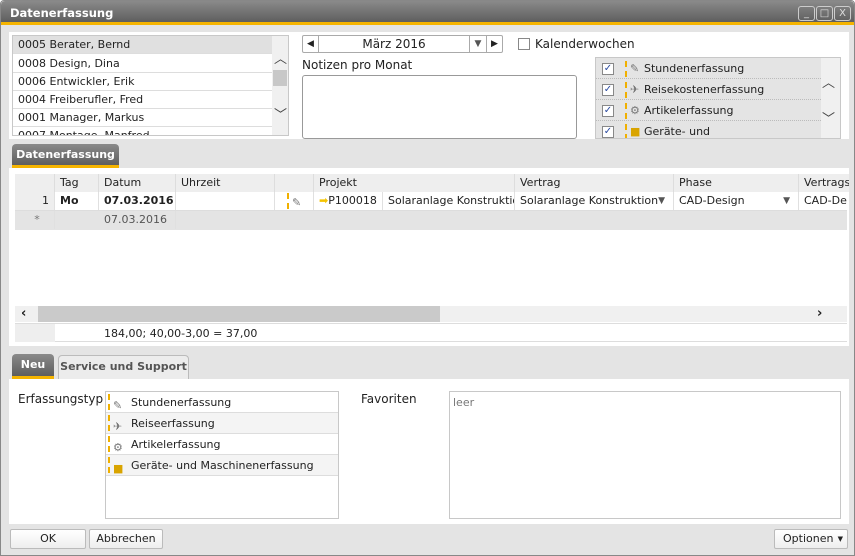 The height and width of the screenshot is (556, 855). I want to click on type-filter-item: ✓ ✈ Reisekostenerfassung, so click(708, 89).